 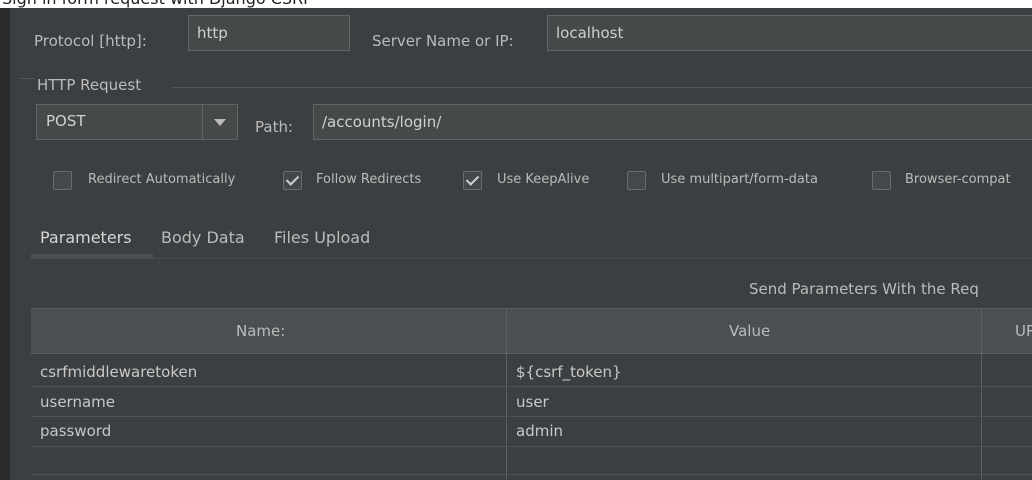 What do you see at coordinates (274, 127) in the screenshot?
I see `path-label: Path:` at bounding box center [274, 127].